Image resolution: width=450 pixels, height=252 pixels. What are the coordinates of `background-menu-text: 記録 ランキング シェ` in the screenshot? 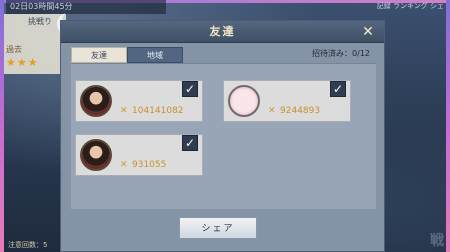 It's located at (410, 6).